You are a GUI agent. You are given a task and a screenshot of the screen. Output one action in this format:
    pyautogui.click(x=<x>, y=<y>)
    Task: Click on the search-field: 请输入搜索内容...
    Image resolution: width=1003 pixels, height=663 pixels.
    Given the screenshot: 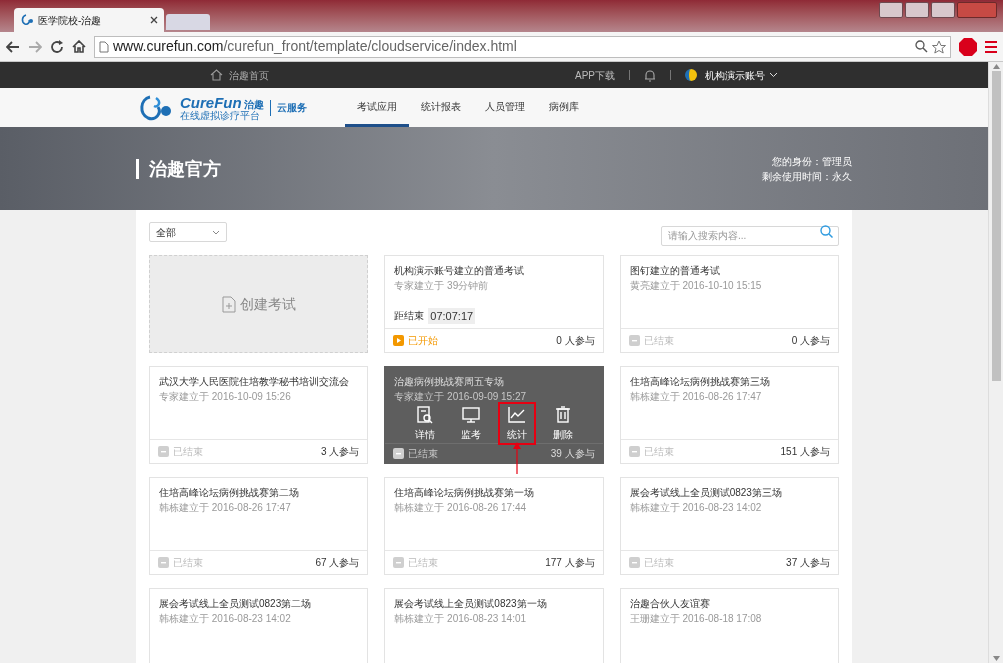 What is the action you would take?
    pyautogui.click(x=750, y=235)
    